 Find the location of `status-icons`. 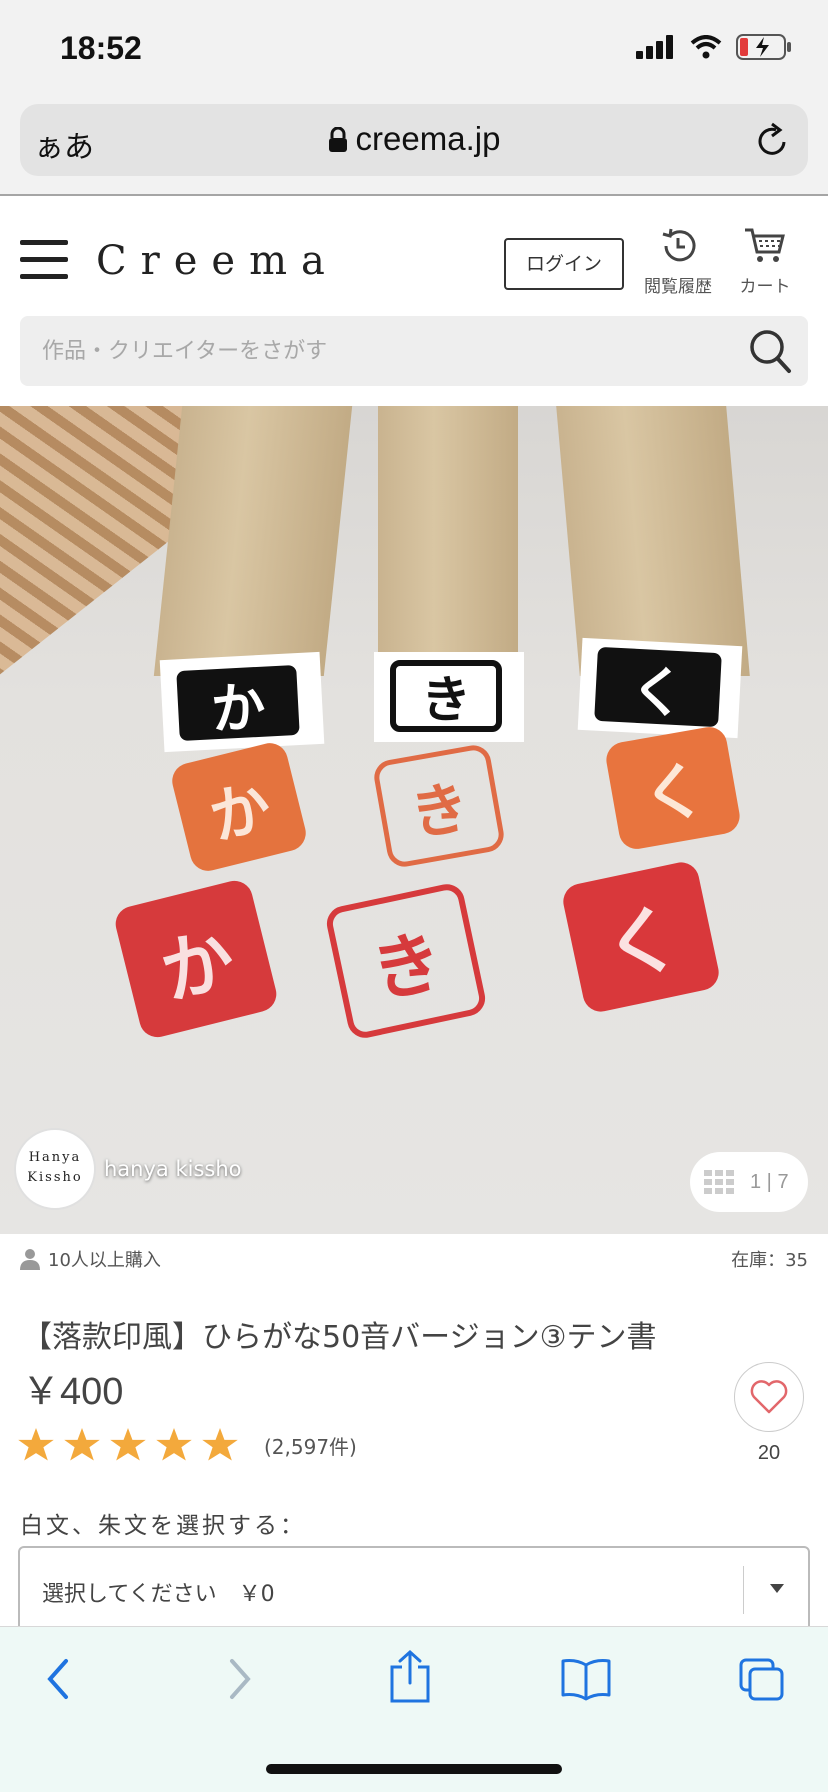

status-icons is located at coordinates (714, 47).